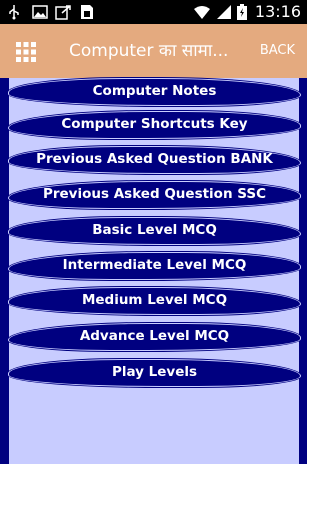 This screenshot has height=512, width=320. Describe the element at coordinates (154, 92) in the screenshot. I see `menu-item-computer-notes: Computer Notes` at that location.